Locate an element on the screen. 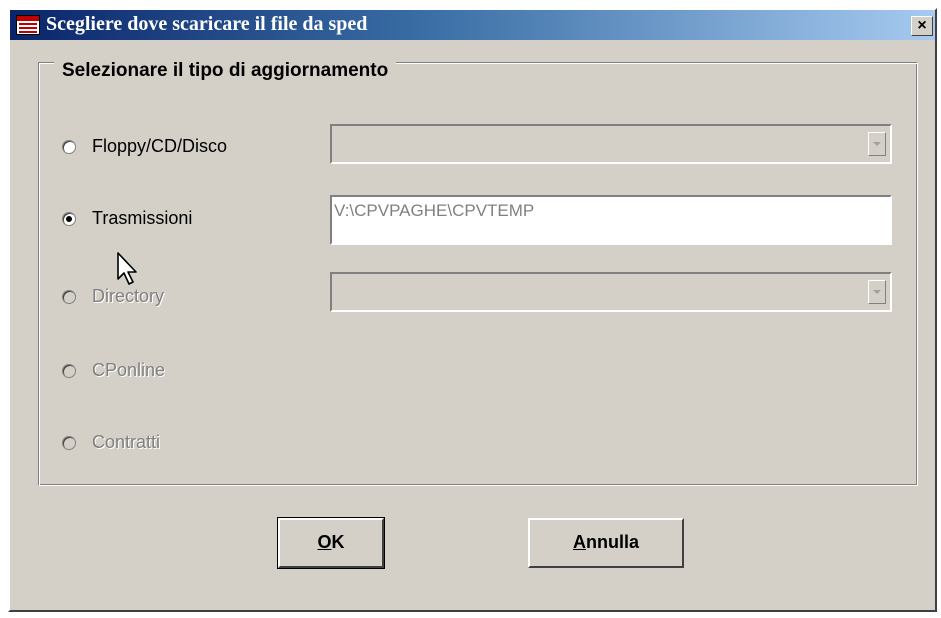 The image size is (941, 618). close-icon: × is located at coordinates (922, 25).